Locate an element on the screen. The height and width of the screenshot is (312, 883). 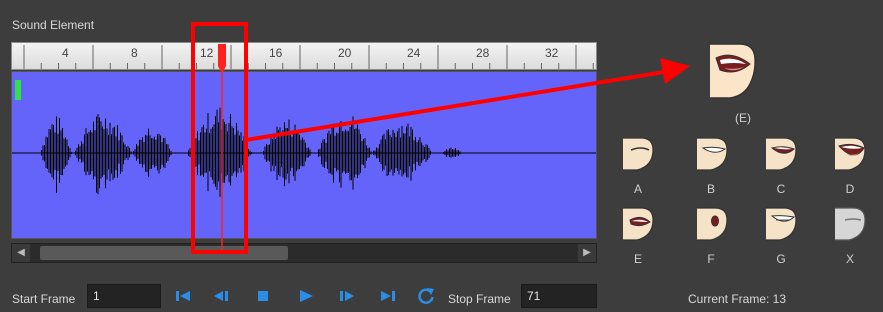
callout-arrowhead-icon is located at coordinates (675, 71).